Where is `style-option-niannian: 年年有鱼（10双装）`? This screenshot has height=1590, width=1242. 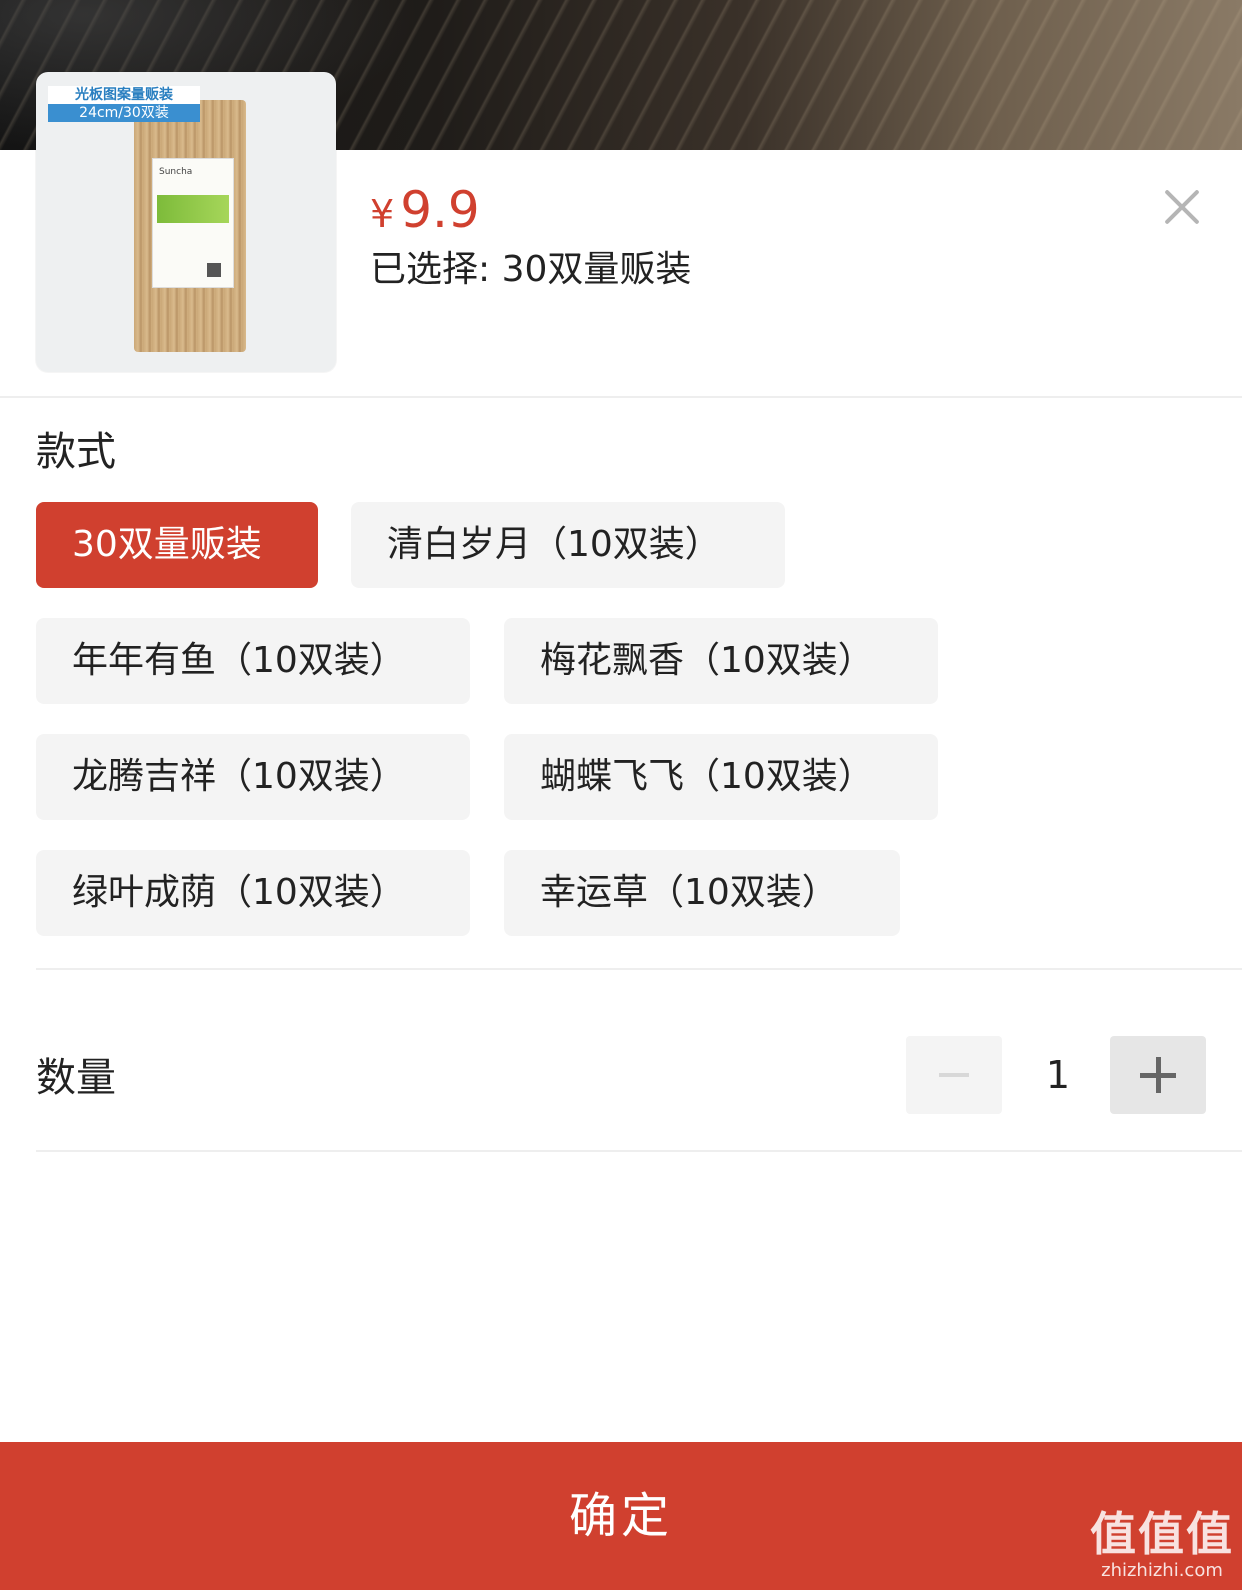 style-option-niannian: 年年有鱼（10双装） is located at coordinates (253, 661).